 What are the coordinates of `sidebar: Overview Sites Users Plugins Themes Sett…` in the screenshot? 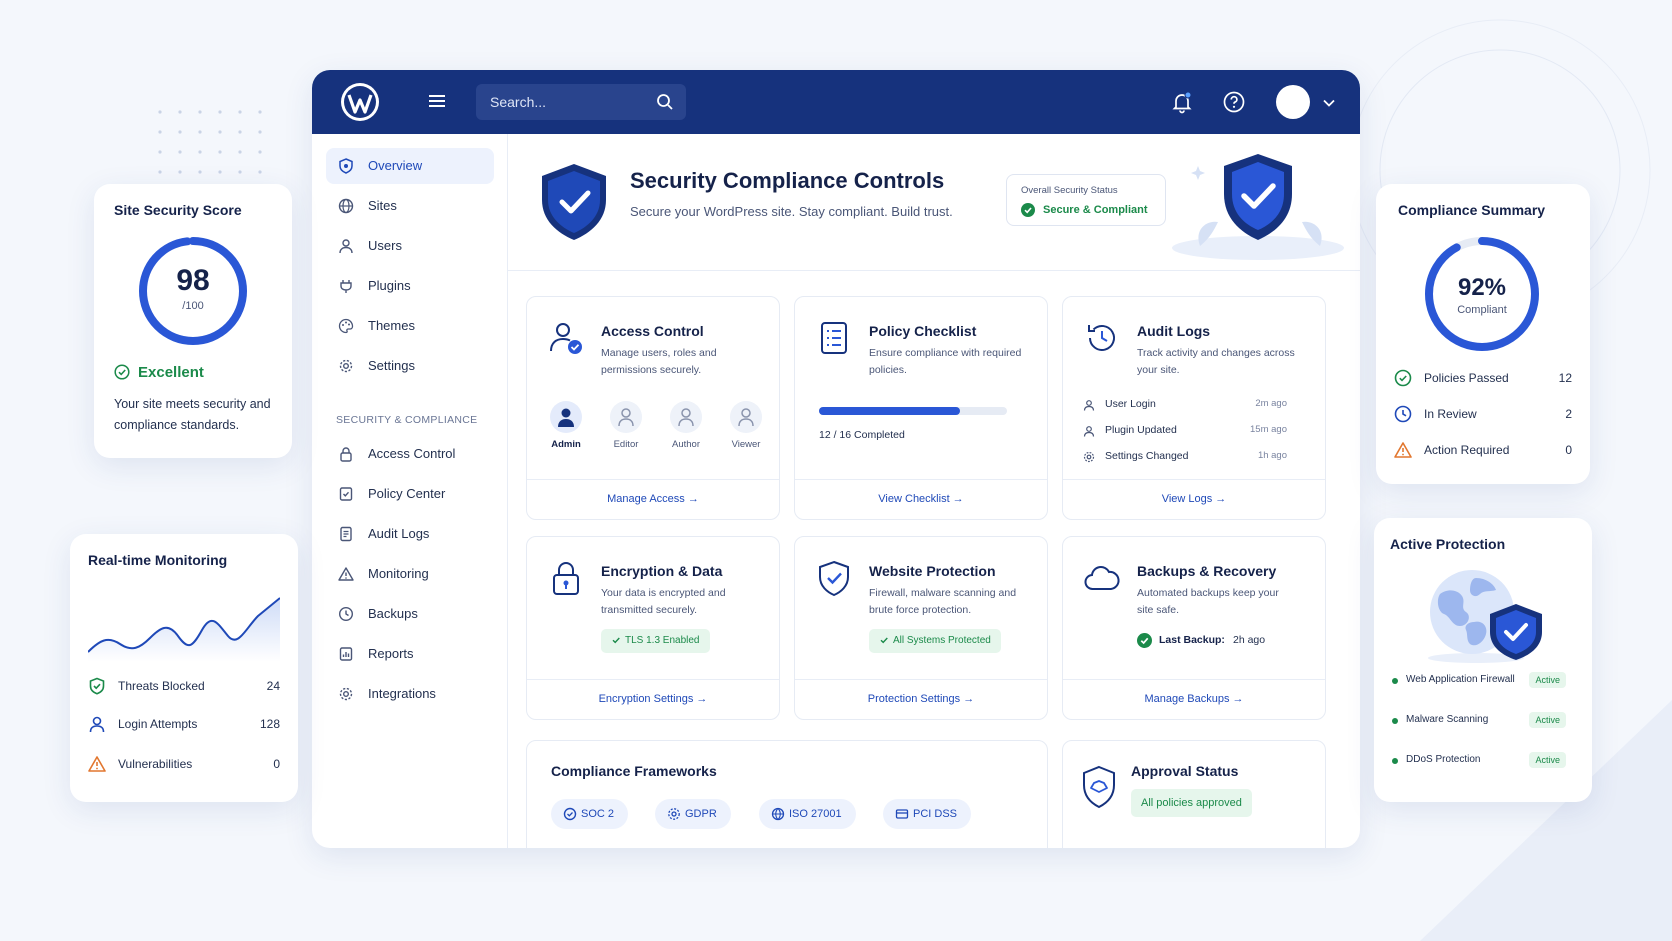 It's located at (410, 491).